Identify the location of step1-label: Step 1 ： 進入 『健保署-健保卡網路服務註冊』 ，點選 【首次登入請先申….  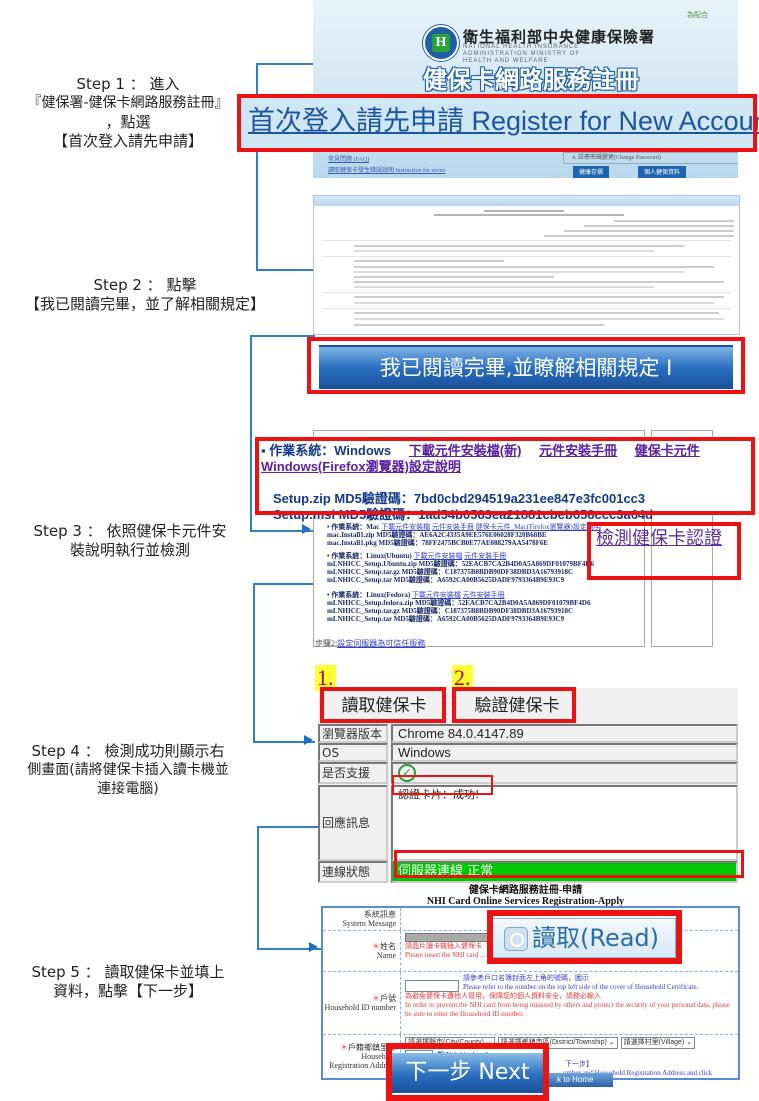
(128, 113).